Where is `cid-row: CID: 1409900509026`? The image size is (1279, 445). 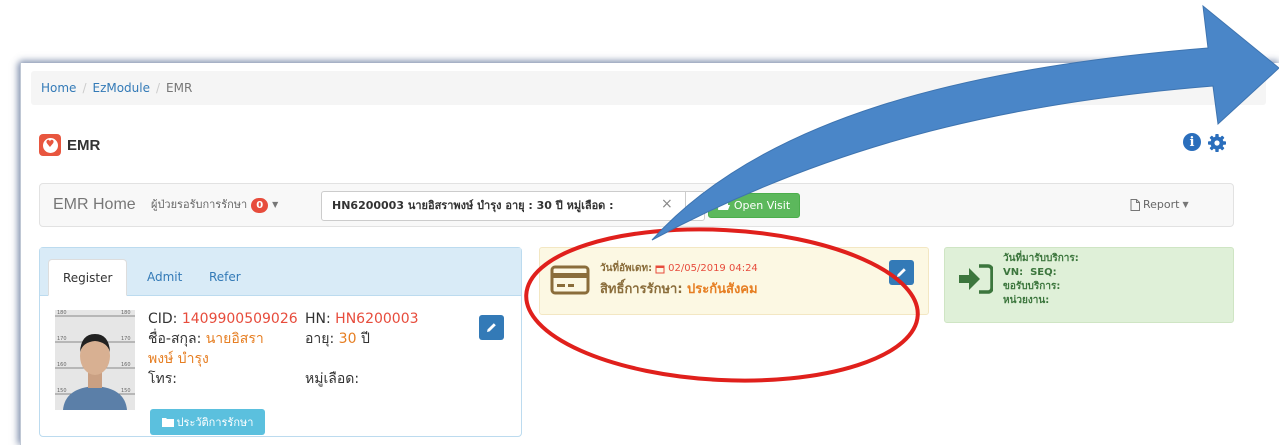
cid-row: CID: 1409900509026 is located at coordinates (223, 319).